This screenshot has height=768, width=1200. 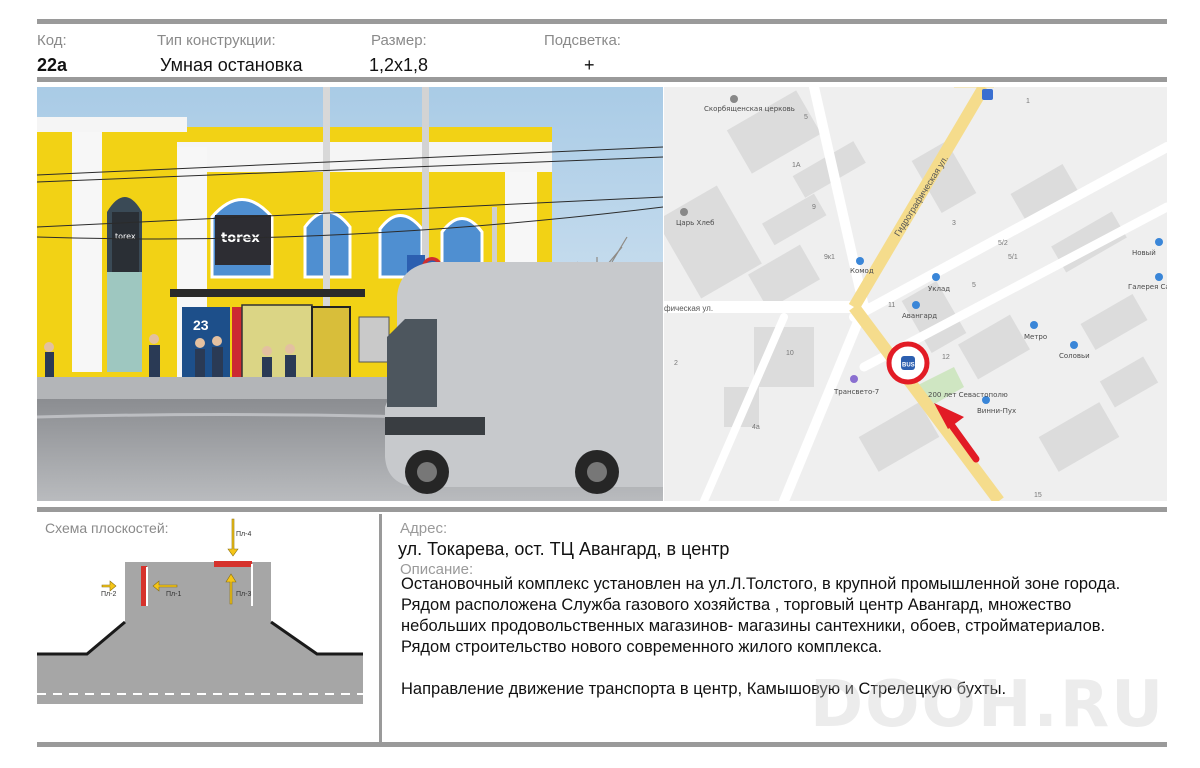 What do you see at coordinates (602, 21) in the screenshot?
I see `top-rule` at bounding box center [602, 21].